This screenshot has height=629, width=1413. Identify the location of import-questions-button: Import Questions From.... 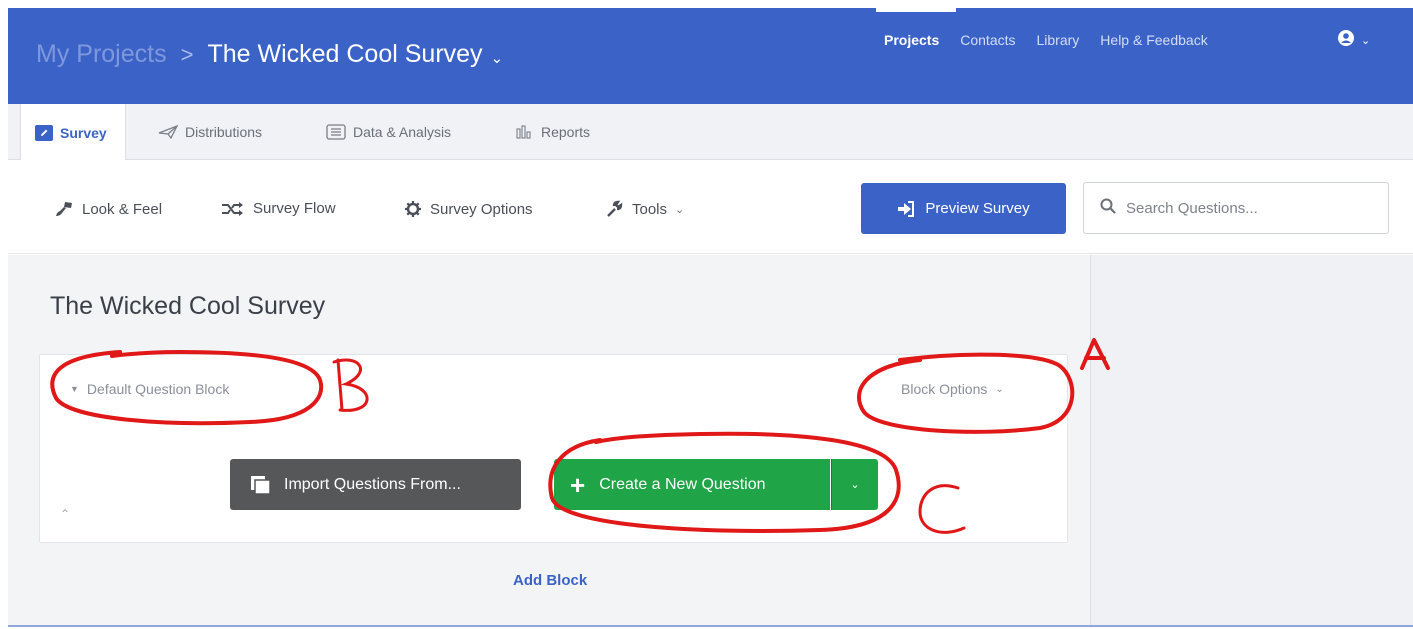
(375, 484).